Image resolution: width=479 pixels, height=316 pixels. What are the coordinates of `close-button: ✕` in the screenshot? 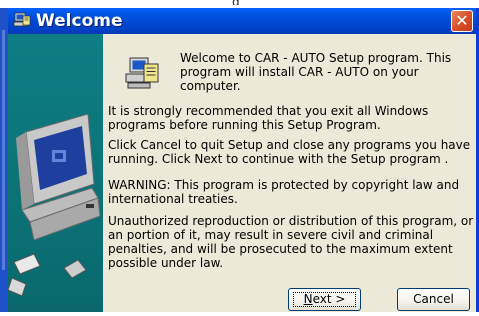 It's located at (462, 21).